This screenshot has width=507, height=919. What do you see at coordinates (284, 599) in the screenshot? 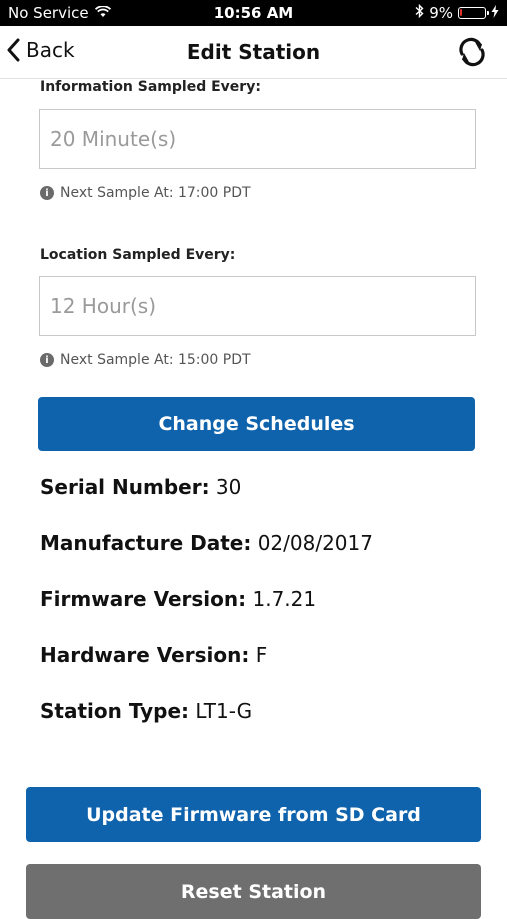
I see `firmware-version-value: 1.7.21` at bounding box center [284, 599].